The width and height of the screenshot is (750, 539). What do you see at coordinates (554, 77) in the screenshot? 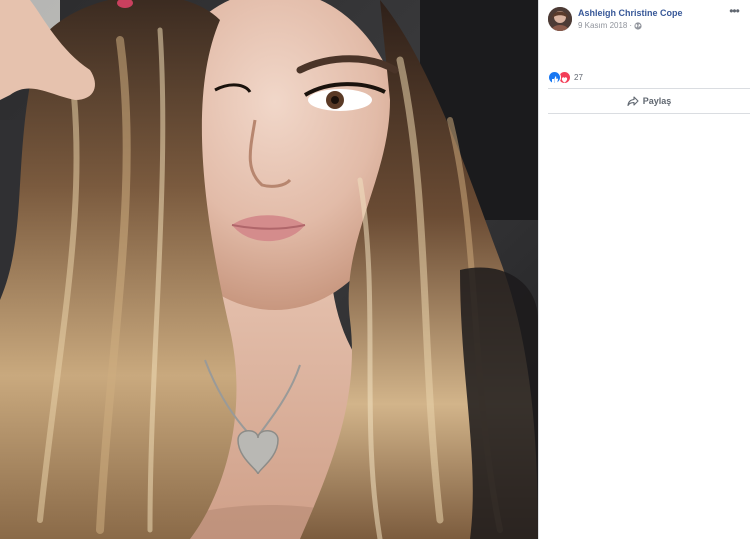
I see `like-icon` at bounding box center [554, 77].